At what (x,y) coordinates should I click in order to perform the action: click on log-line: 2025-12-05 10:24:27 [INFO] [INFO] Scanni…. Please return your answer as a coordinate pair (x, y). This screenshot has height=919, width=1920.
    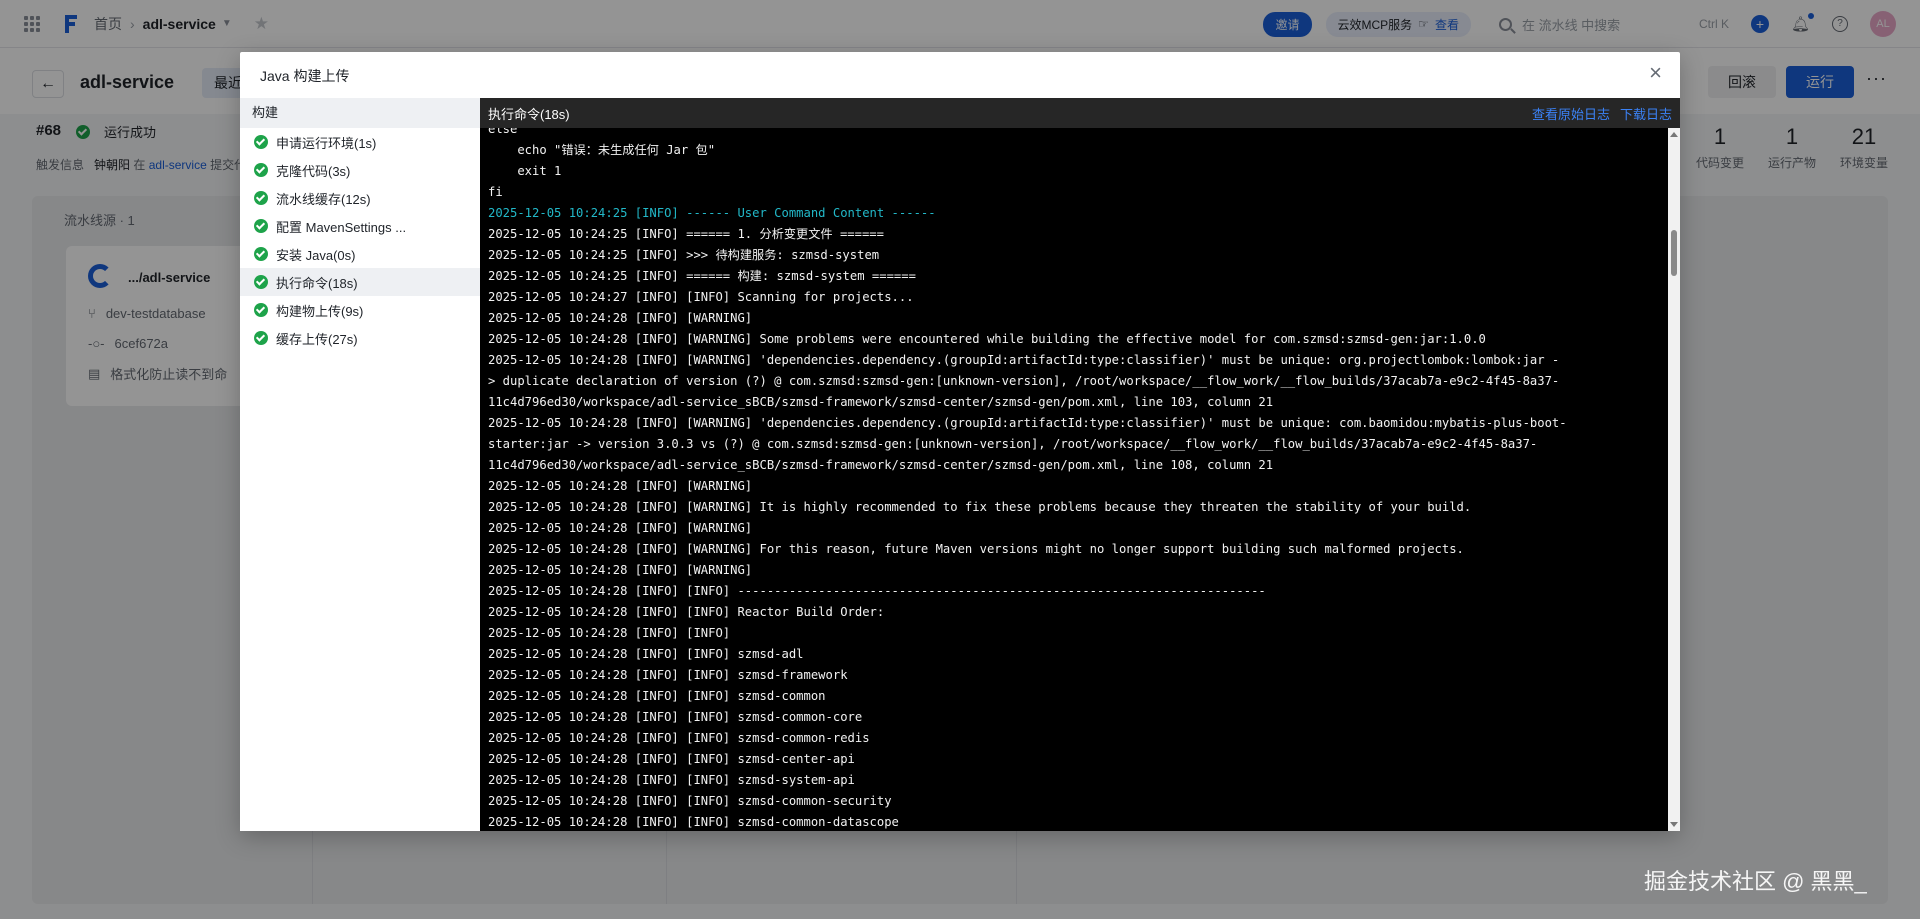
    Looking at the image, I should click on (701, 297).